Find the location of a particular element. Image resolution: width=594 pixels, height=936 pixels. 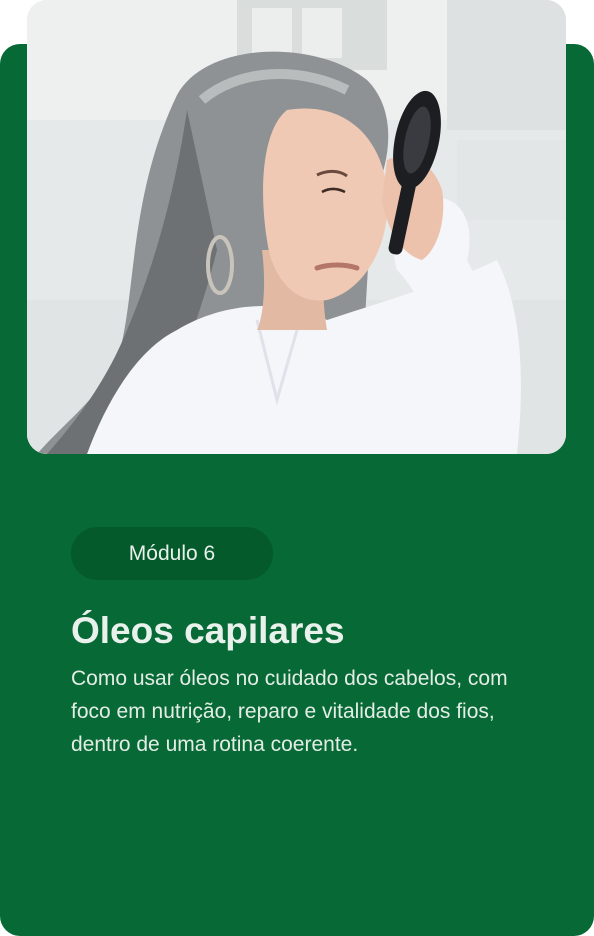

module-number-badge: Módulo 6 is located at coordinates (172, 553).